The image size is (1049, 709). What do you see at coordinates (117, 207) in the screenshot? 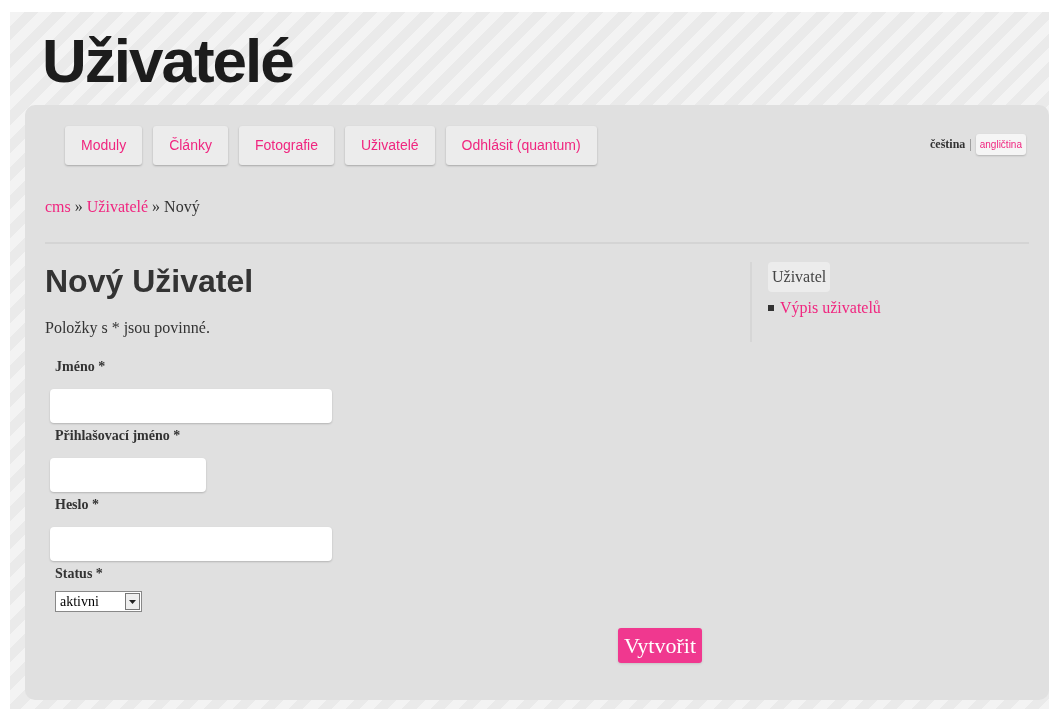
I see `breadcrumb-link: Uživatelé` at bounding box center [117, 207].